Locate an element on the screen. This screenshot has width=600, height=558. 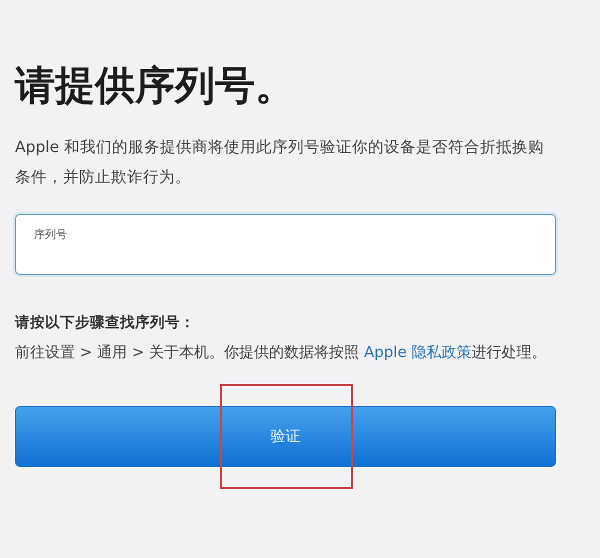
intro-text: Apple 和我们的服务提供商将使用此序列号验证你的设备是否符合折抵换购条件，并防止欺诈行为。 is located at coordinates (280, 162).